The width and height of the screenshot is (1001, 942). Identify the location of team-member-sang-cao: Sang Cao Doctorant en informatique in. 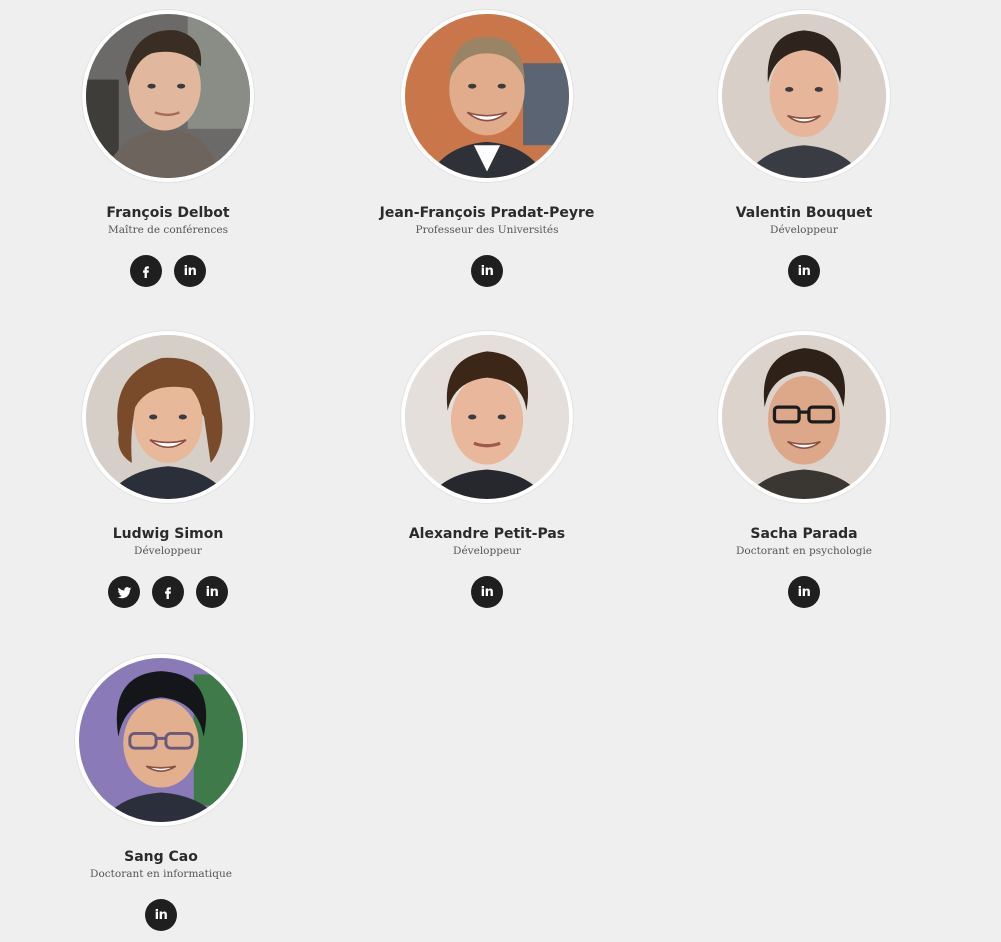
(161, 792).